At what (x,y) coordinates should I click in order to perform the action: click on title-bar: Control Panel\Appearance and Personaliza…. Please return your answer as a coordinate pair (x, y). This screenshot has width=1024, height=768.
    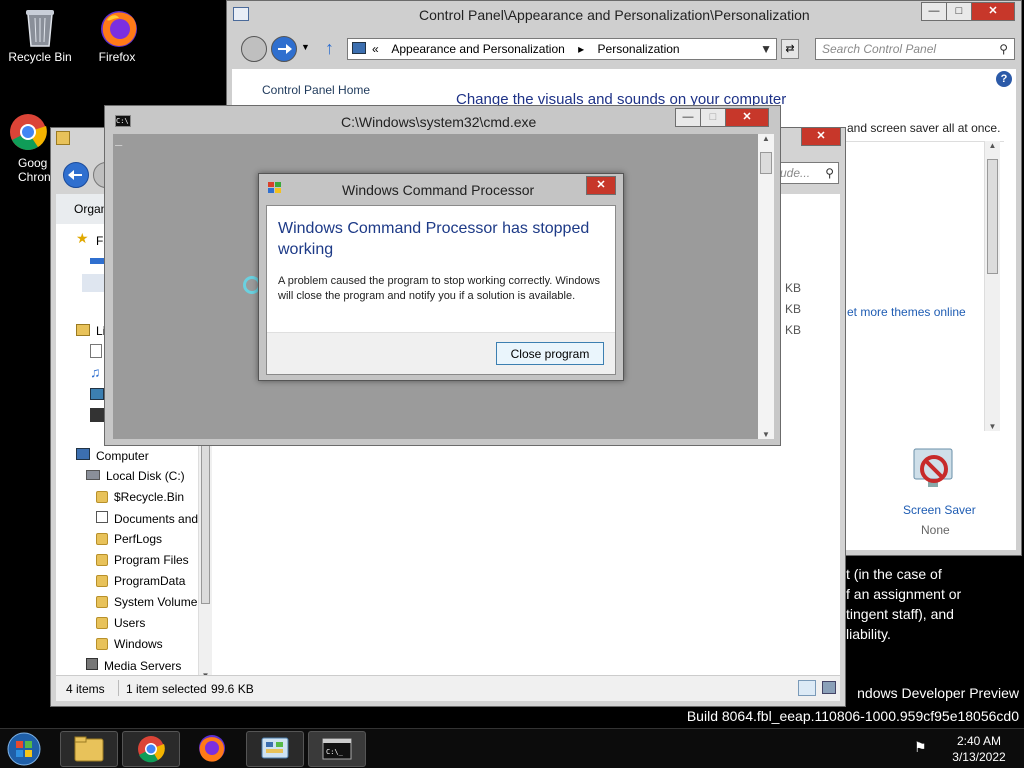
    Looking at the image, I should click on (624, 15).